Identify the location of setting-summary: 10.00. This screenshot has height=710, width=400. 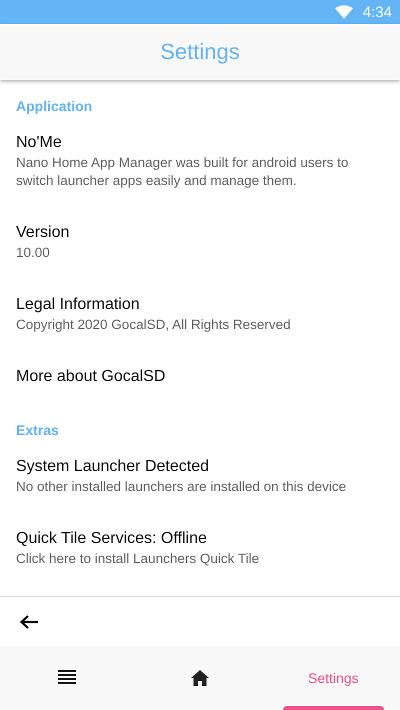
(33, 253).